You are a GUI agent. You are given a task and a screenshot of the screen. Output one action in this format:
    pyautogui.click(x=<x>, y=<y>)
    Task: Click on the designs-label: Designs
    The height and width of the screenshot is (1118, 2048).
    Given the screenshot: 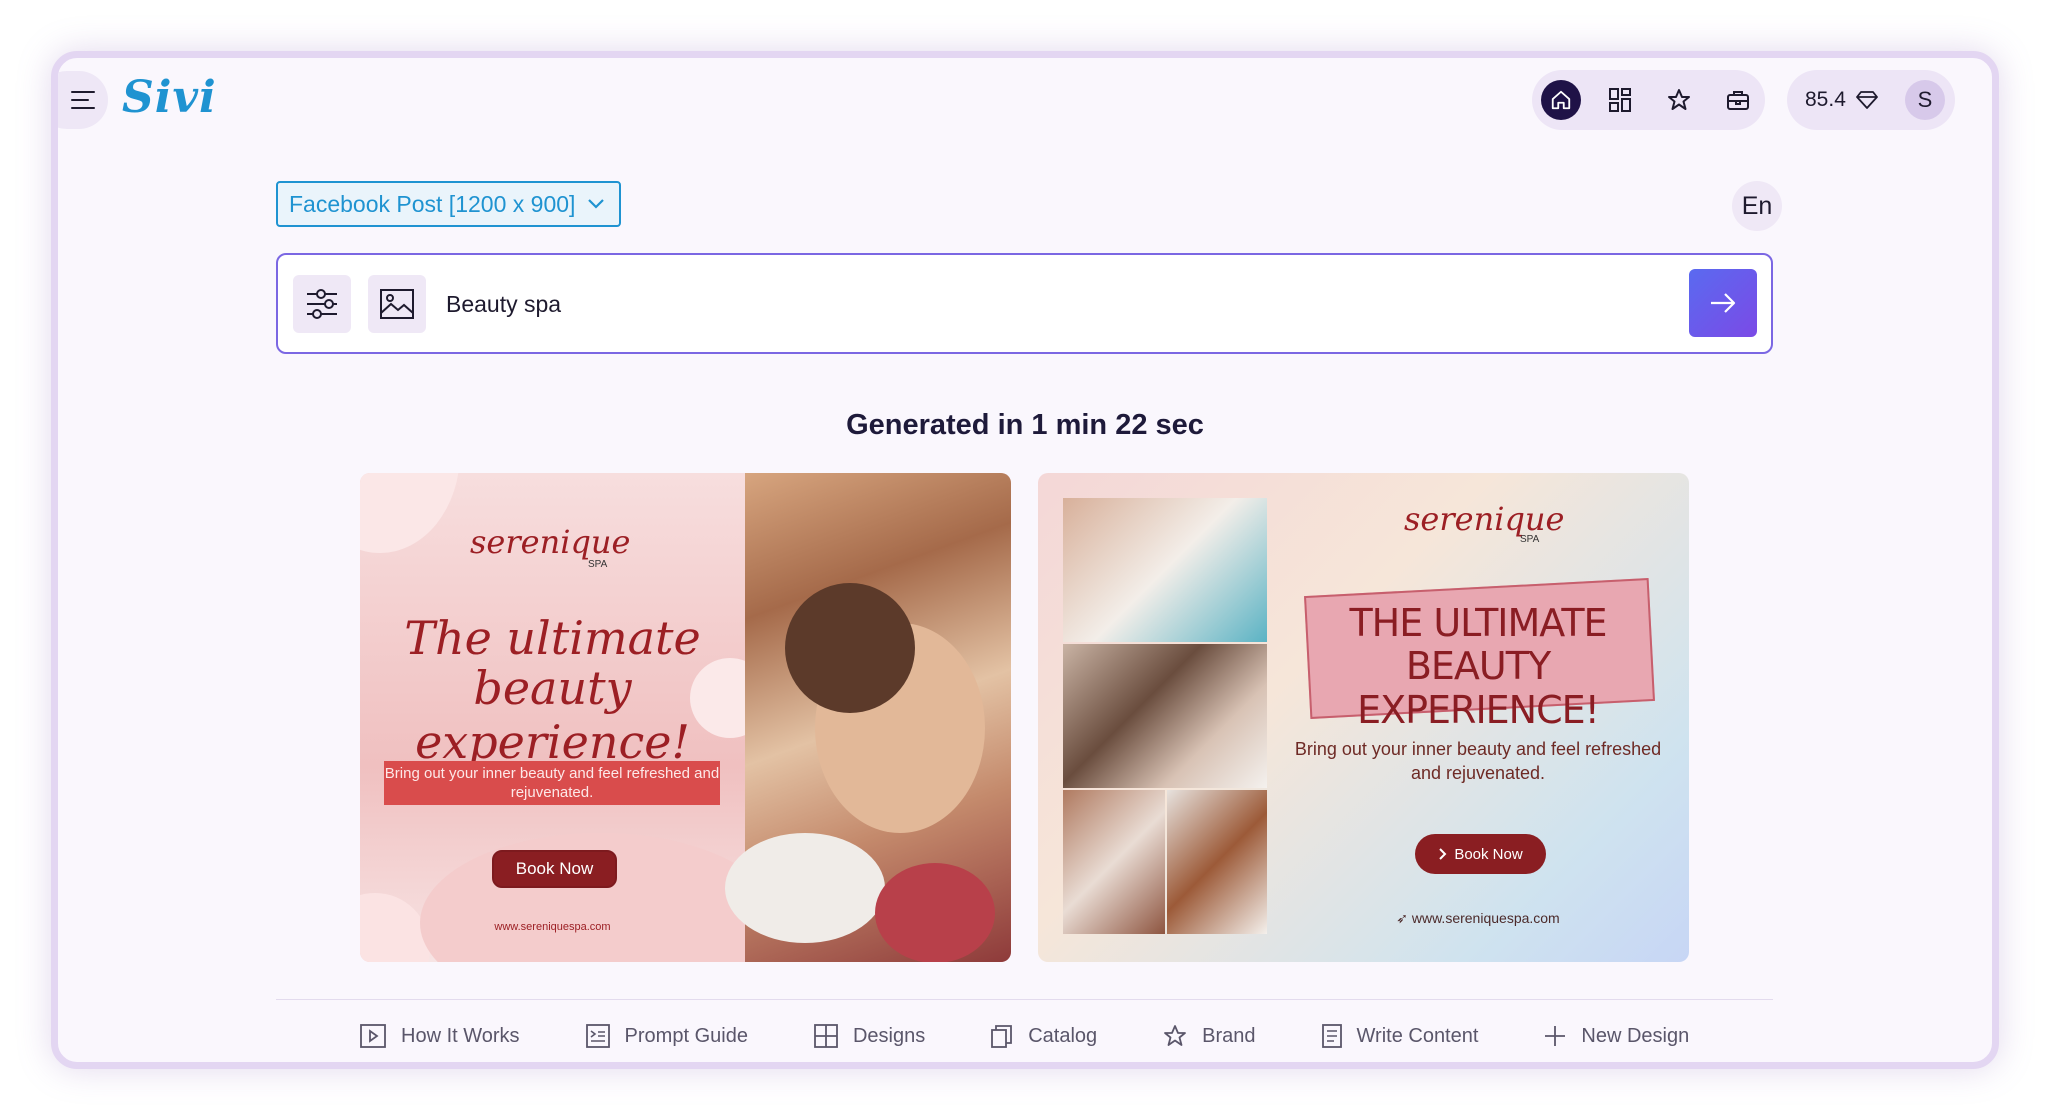 What is the action you would take?
    pyautogui.click(x=889, y=1035)
    